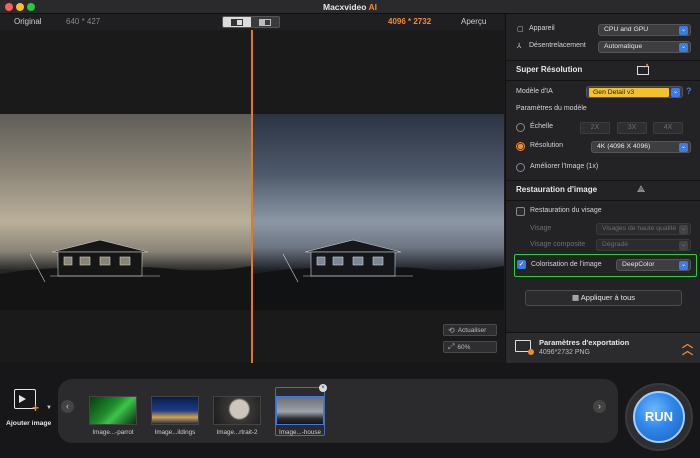 The width and height of the screenshot is (700, 458). I want to click on device-label: Appareil, so click(542, 28).